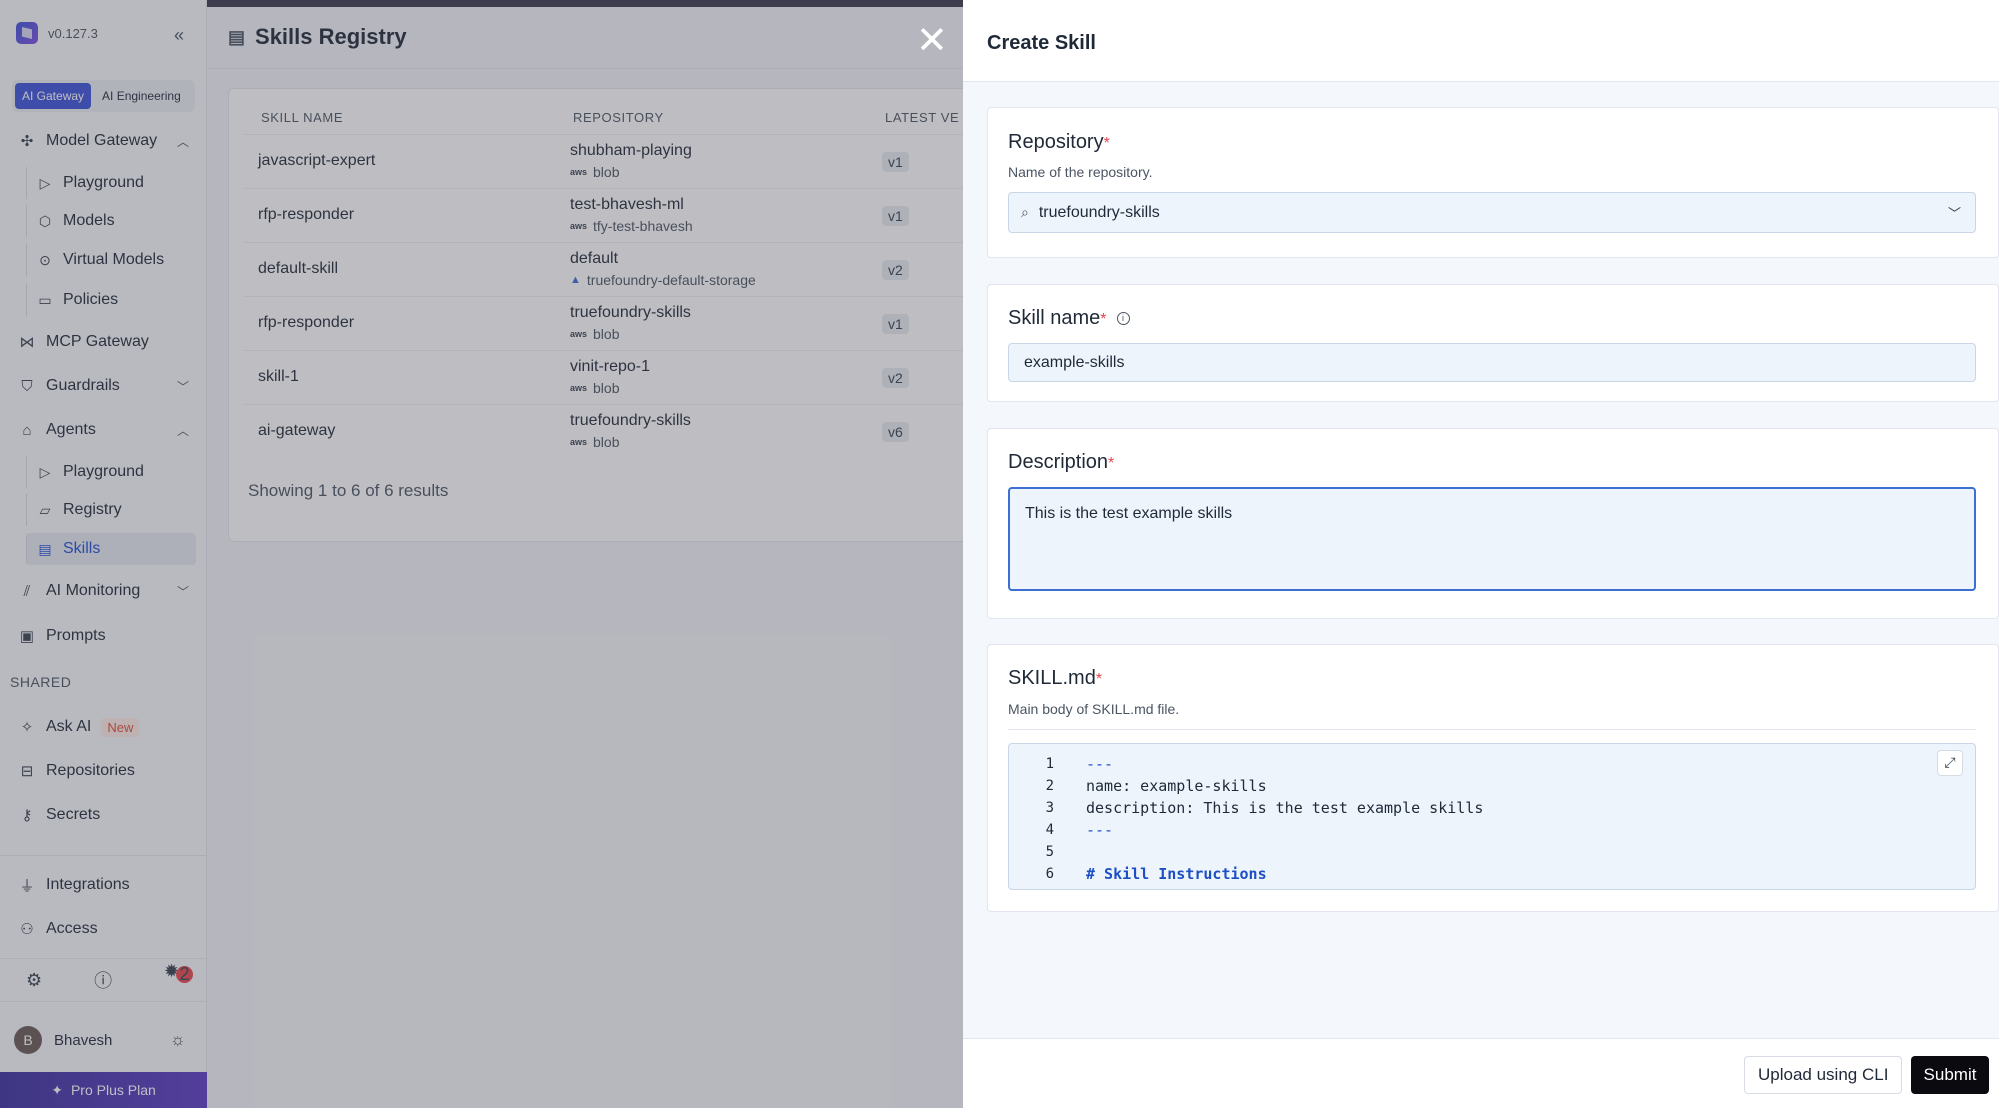 Image resolution: width=1999 pixels, height=1108 pixels. I want to click on skill-name-section: Skill name* i example-skills, so click(1493, 343).